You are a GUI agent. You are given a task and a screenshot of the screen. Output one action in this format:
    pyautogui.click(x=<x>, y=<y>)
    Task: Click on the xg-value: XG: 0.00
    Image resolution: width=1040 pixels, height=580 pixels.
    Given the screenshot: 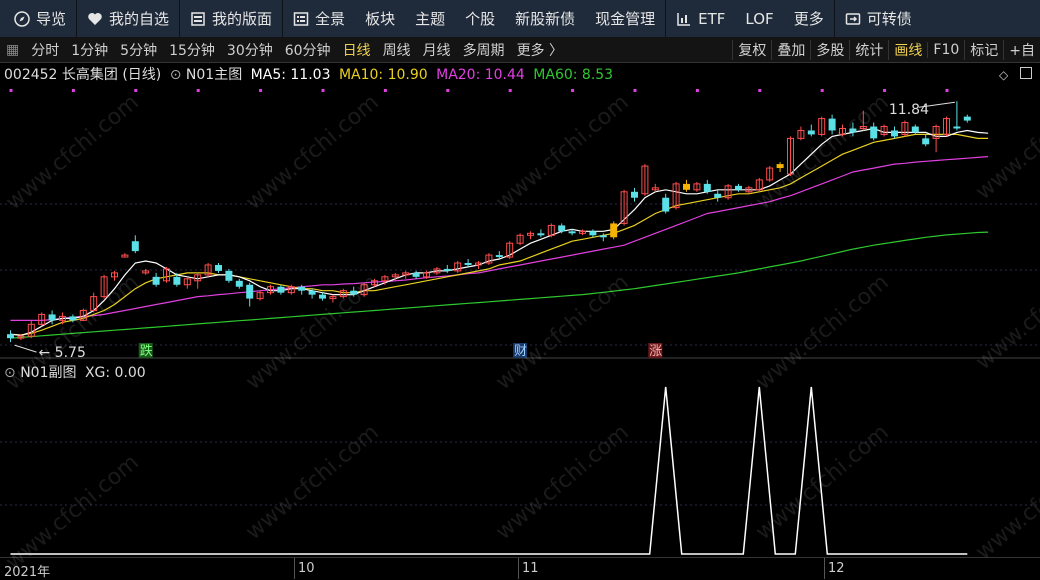 What is the action you would take?
    pyautogui.click(x=115, y=373)
    